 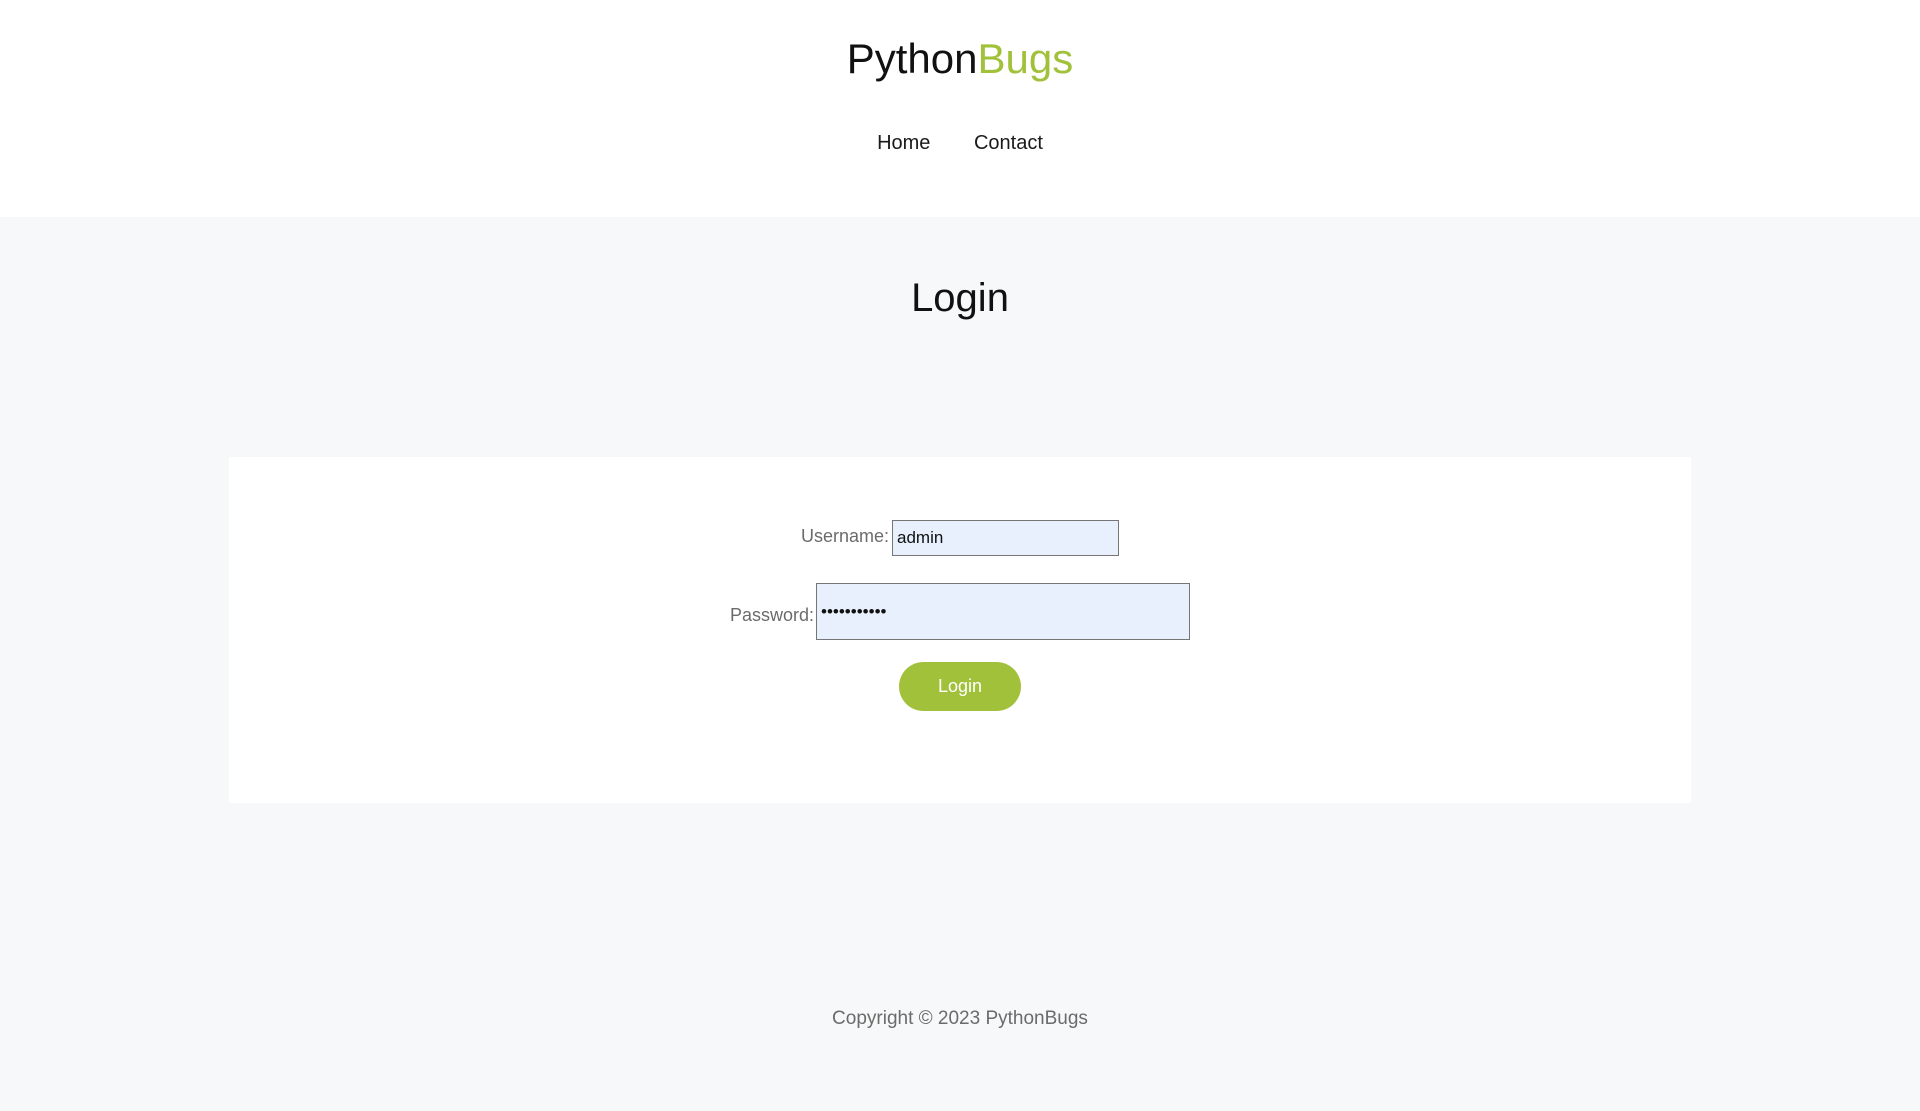 What do you see at coordinates (772, 615) in the screenshot?
I see `password-label: Password:` at bounding box center [772, 615].